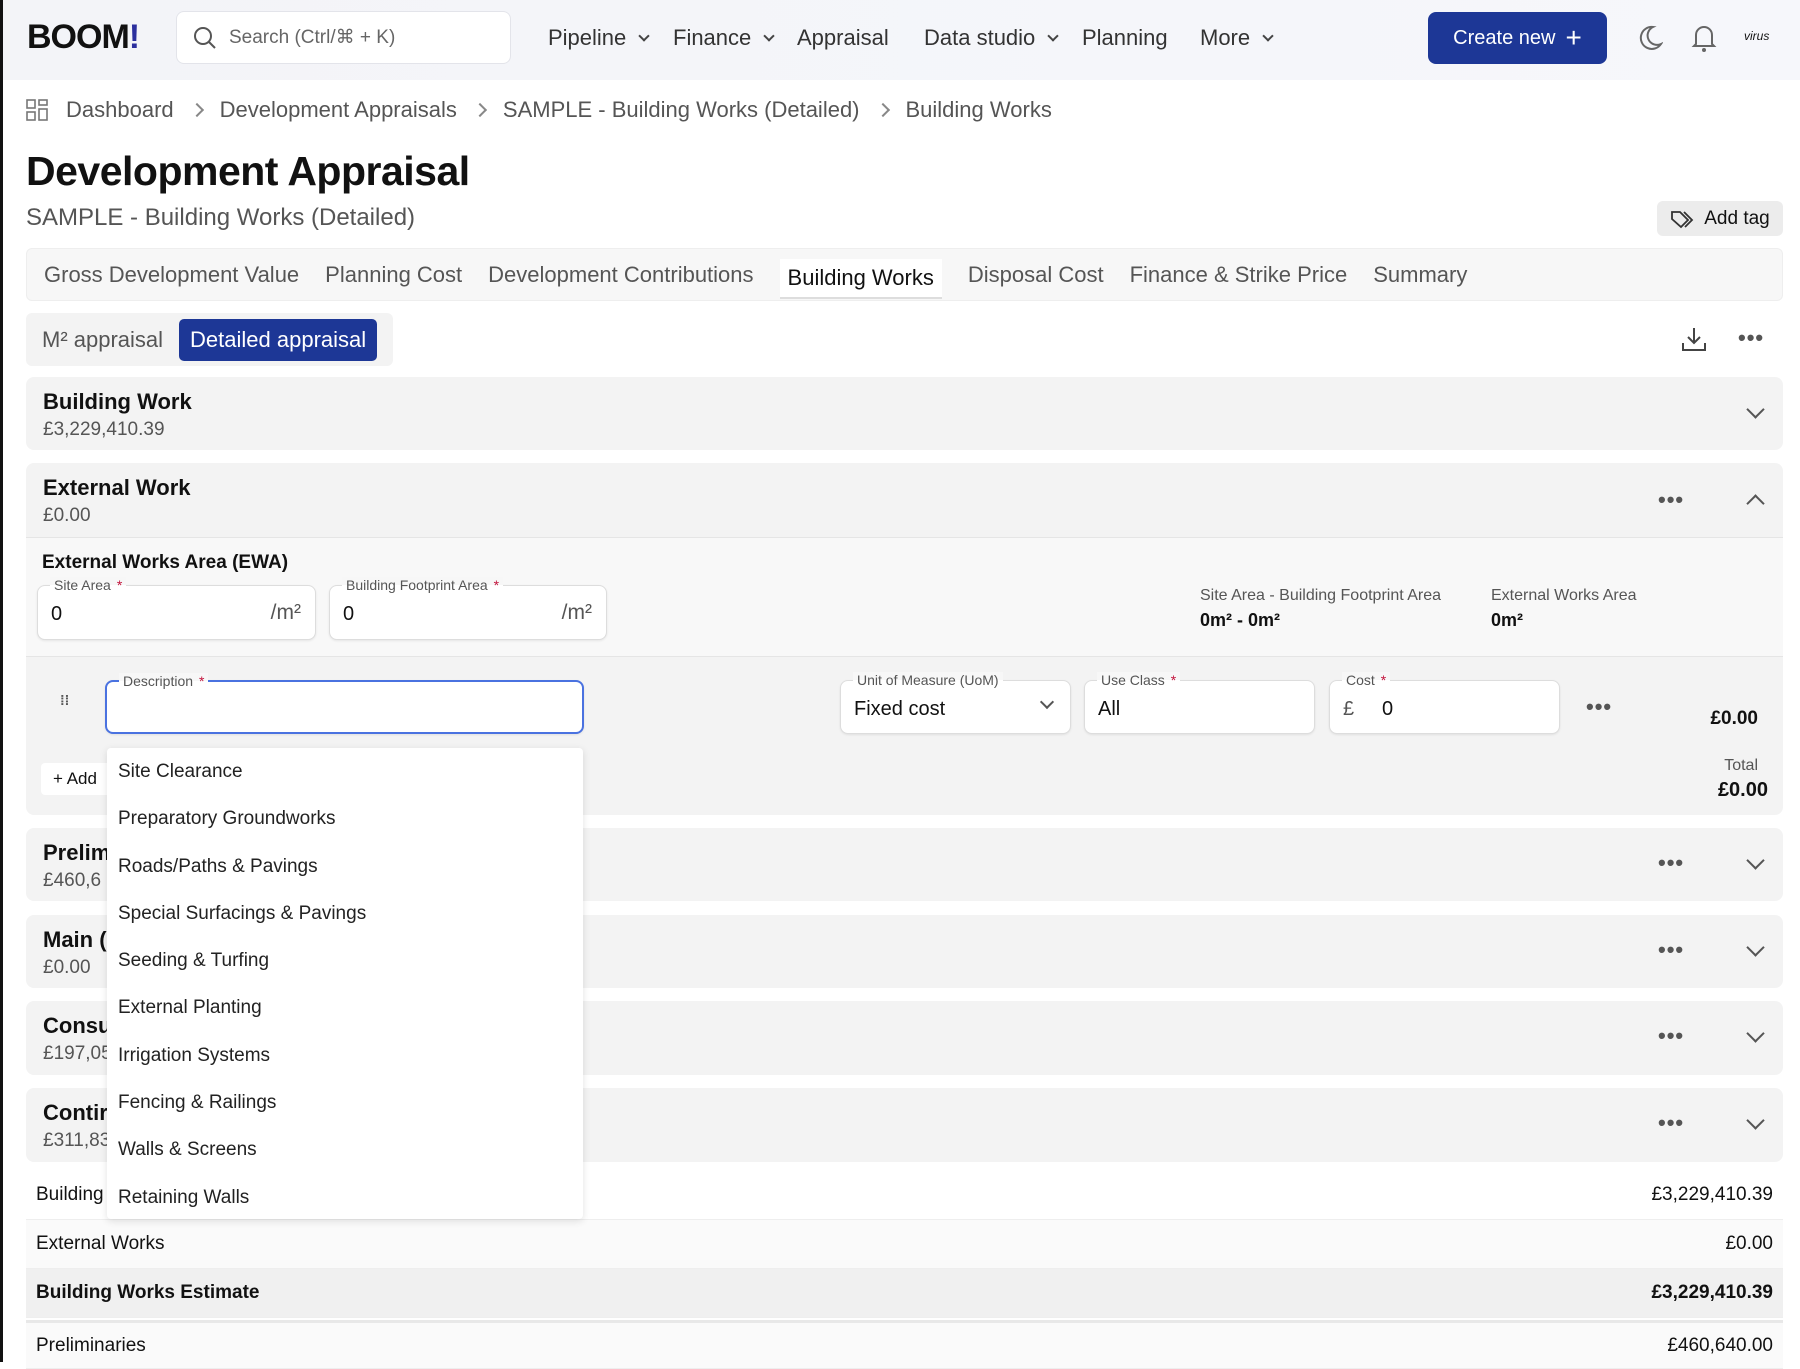 Image resolution: width=1800 pixels, height=1369 pixels. Describe the element at coordinates (345, 1055) in the screenshot. I see `dropdown-option: Irrigation Systems` at that location.